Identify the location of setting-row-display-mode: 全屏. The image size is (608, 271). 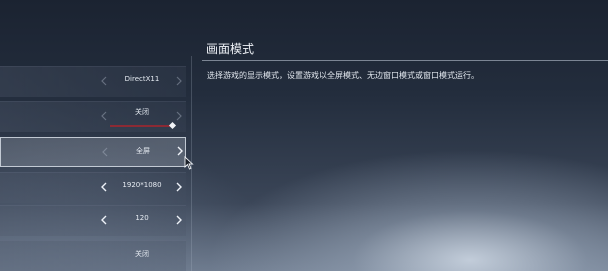
(93, 152).